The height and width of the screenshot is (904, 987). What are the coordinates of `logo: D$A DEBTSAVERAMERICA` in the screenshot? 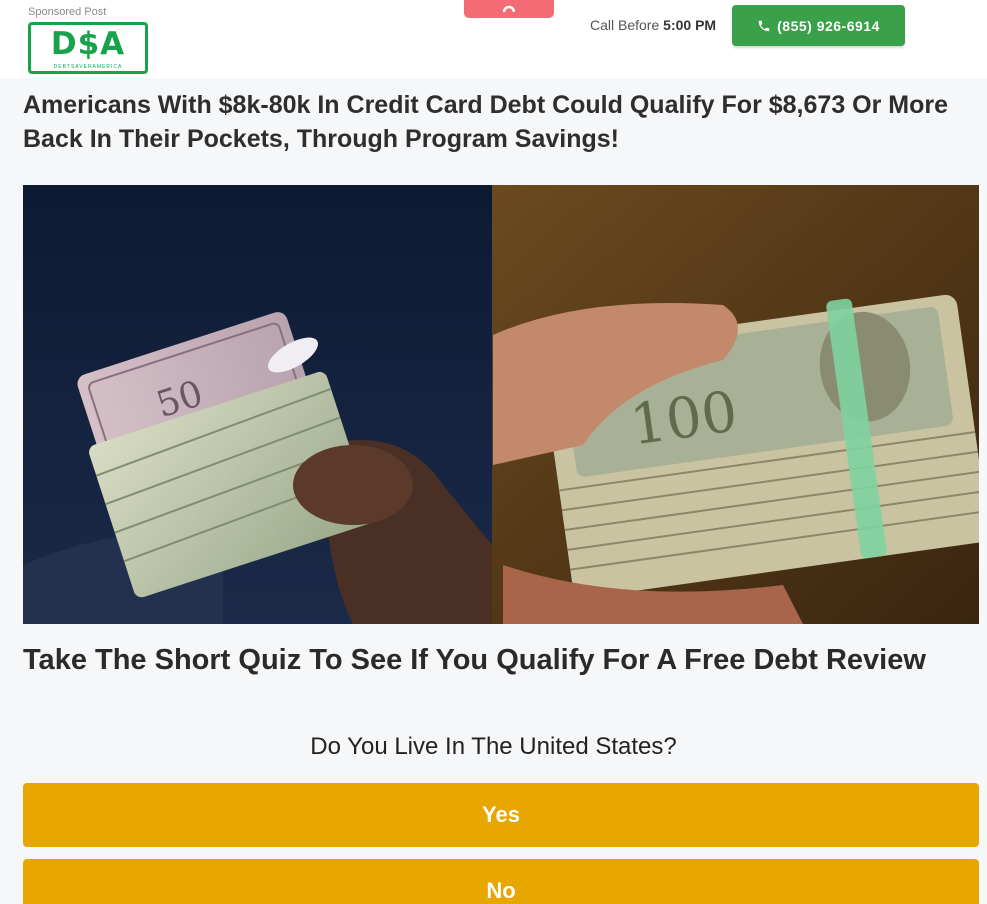 It's located at (88, 48).